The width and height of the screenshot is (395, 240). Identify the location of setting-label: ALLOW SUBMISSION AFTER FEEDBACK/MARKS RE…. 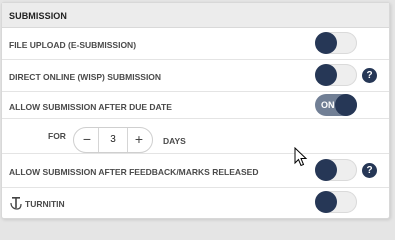
(134, 172).